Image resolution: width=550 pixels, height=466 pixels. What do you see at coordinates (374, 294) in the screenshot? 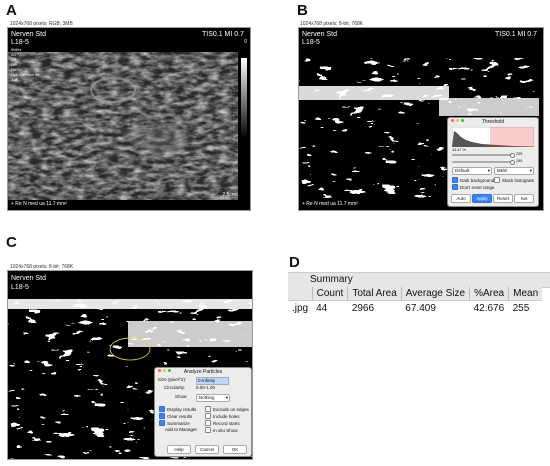
I see `column-header: Total Area` at bounding box center [374, 294].